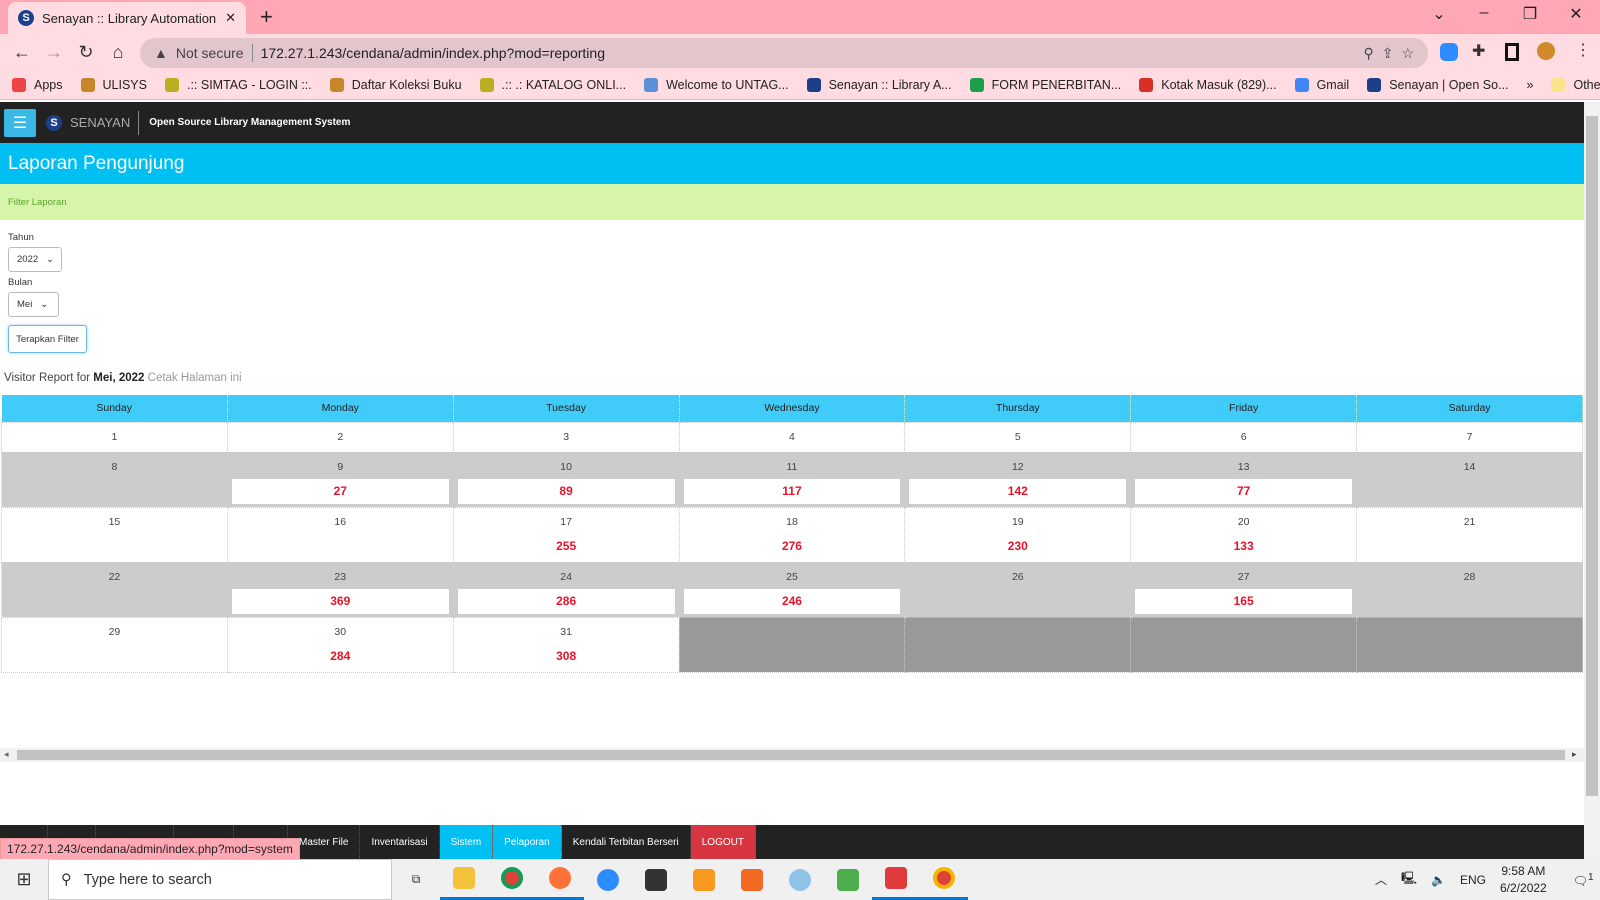 The image size is (1600, 900). Describe the element at coordinates (6, 754) in the screenshot. I see `scroll-left-icon: ◂` at that location.